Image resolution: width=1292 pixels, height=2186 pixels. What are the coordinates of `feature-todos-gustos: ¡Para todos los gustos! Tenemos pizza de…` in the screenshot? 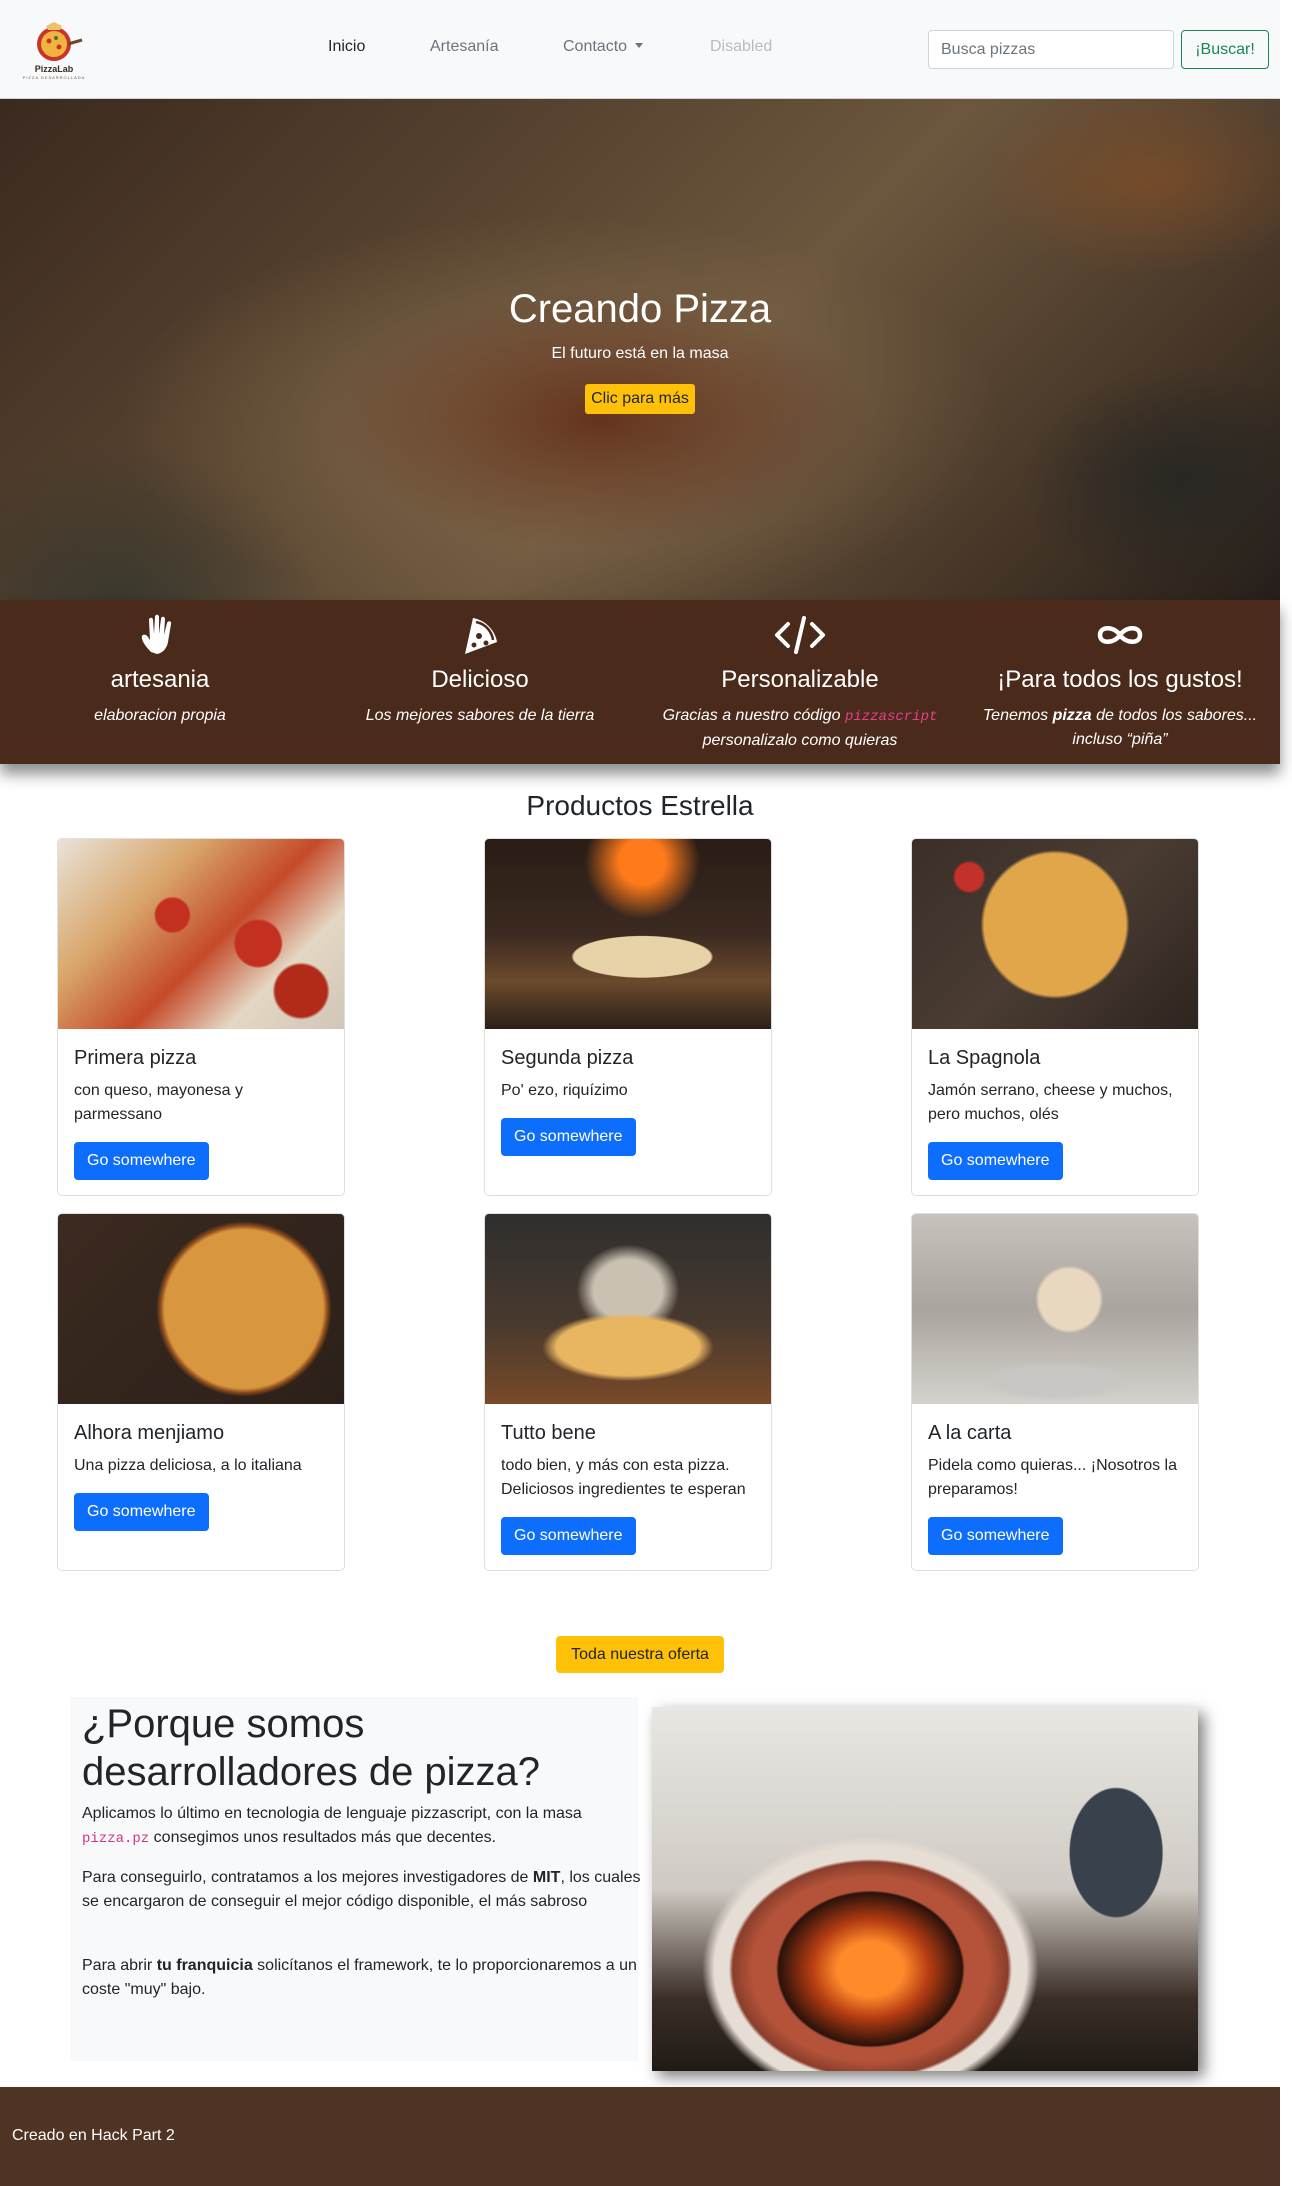 It's located at (1120, 682).